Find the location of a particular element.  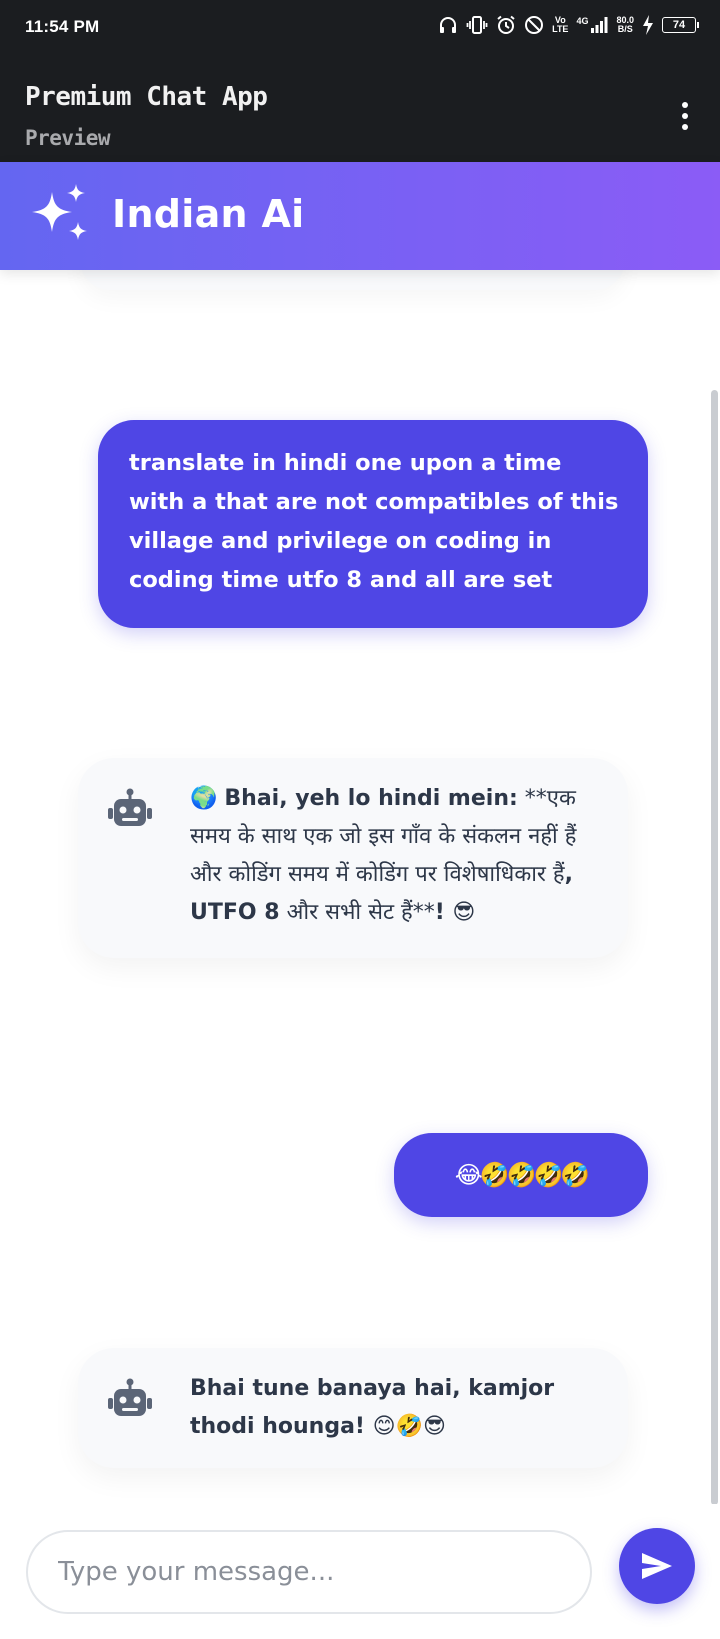

app-bar: Premium Chat App Preview is located at coordinates (360, 109).